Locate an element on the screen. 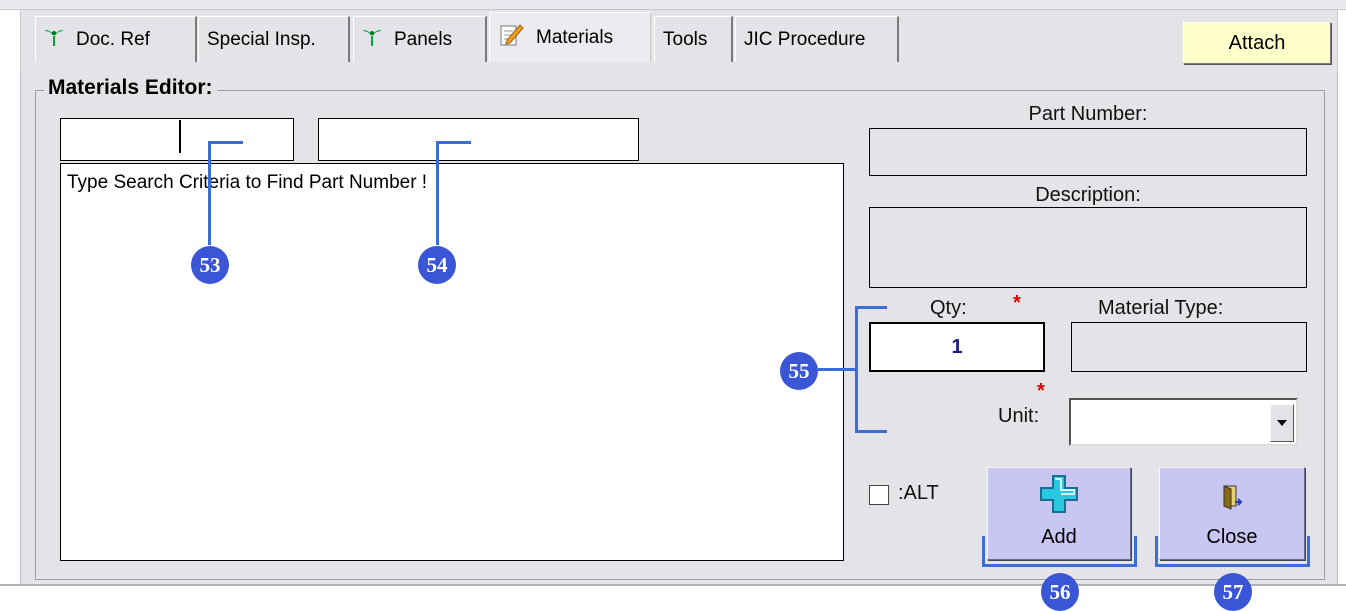 Image resolution: width=1346 pixels, height=611 pixels. qty-input: 1 is located at coordinates (957, 347).